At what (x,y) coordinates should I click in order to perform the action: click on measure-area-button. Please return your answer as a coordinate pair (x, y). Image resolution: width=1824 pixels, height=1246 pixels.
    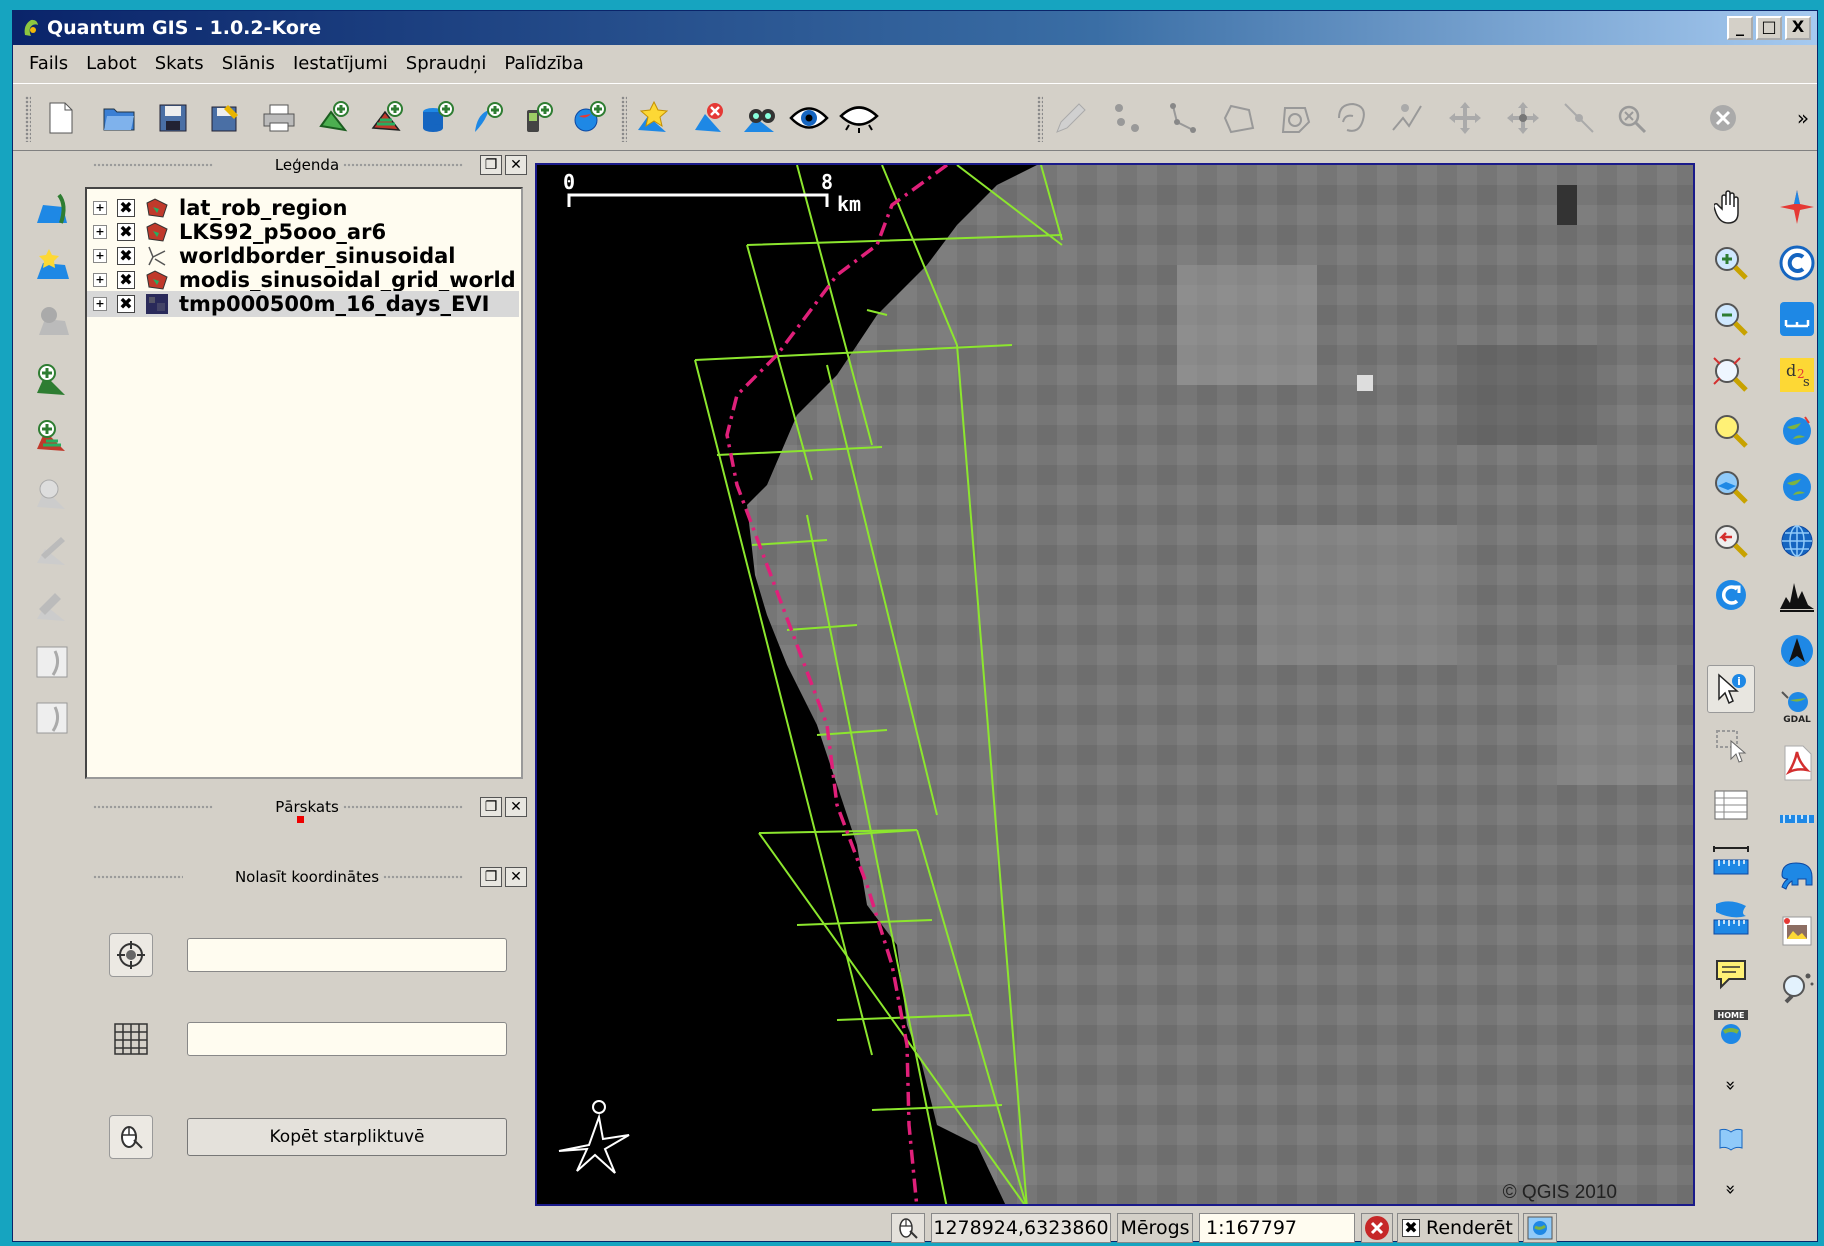
    Looking at the image, I should click on (1731, 917).